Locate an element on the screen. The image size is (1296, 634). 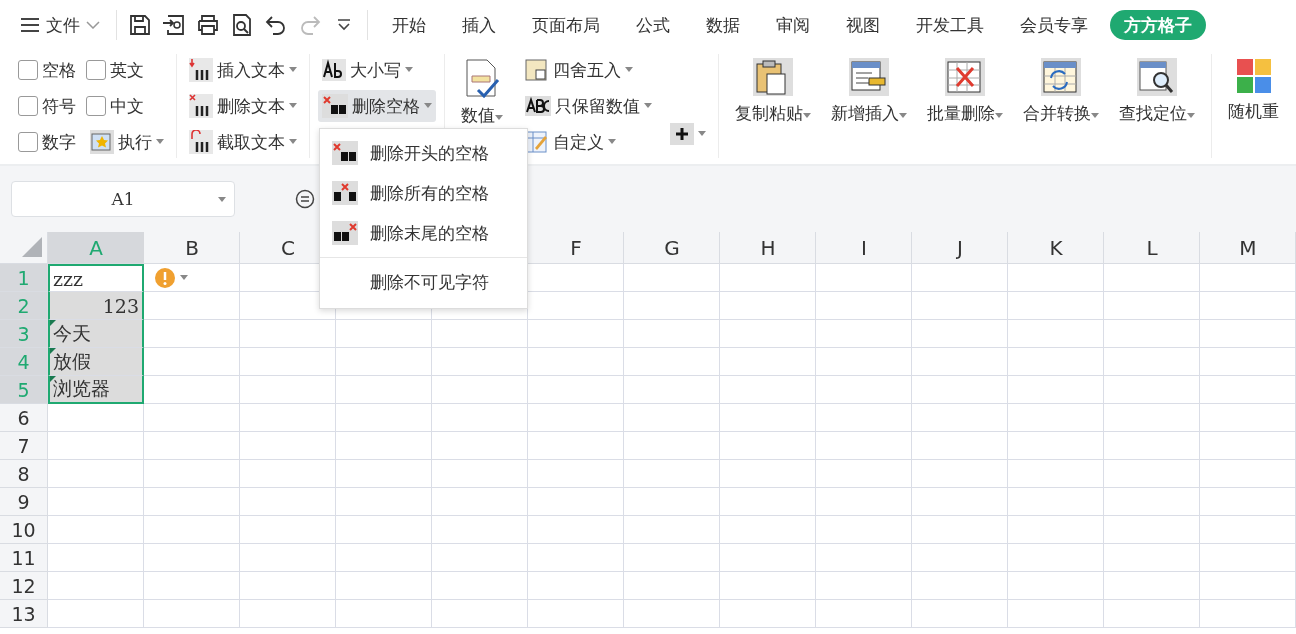
tool-button: 复制粘贴 is located at coordinates (773, 104).